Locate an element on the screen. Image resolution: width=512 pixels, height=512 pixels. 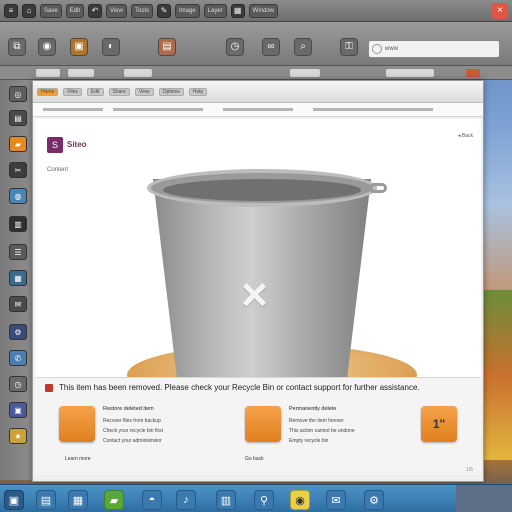
go-back-link: Go back is located at coordinates (254, 459).